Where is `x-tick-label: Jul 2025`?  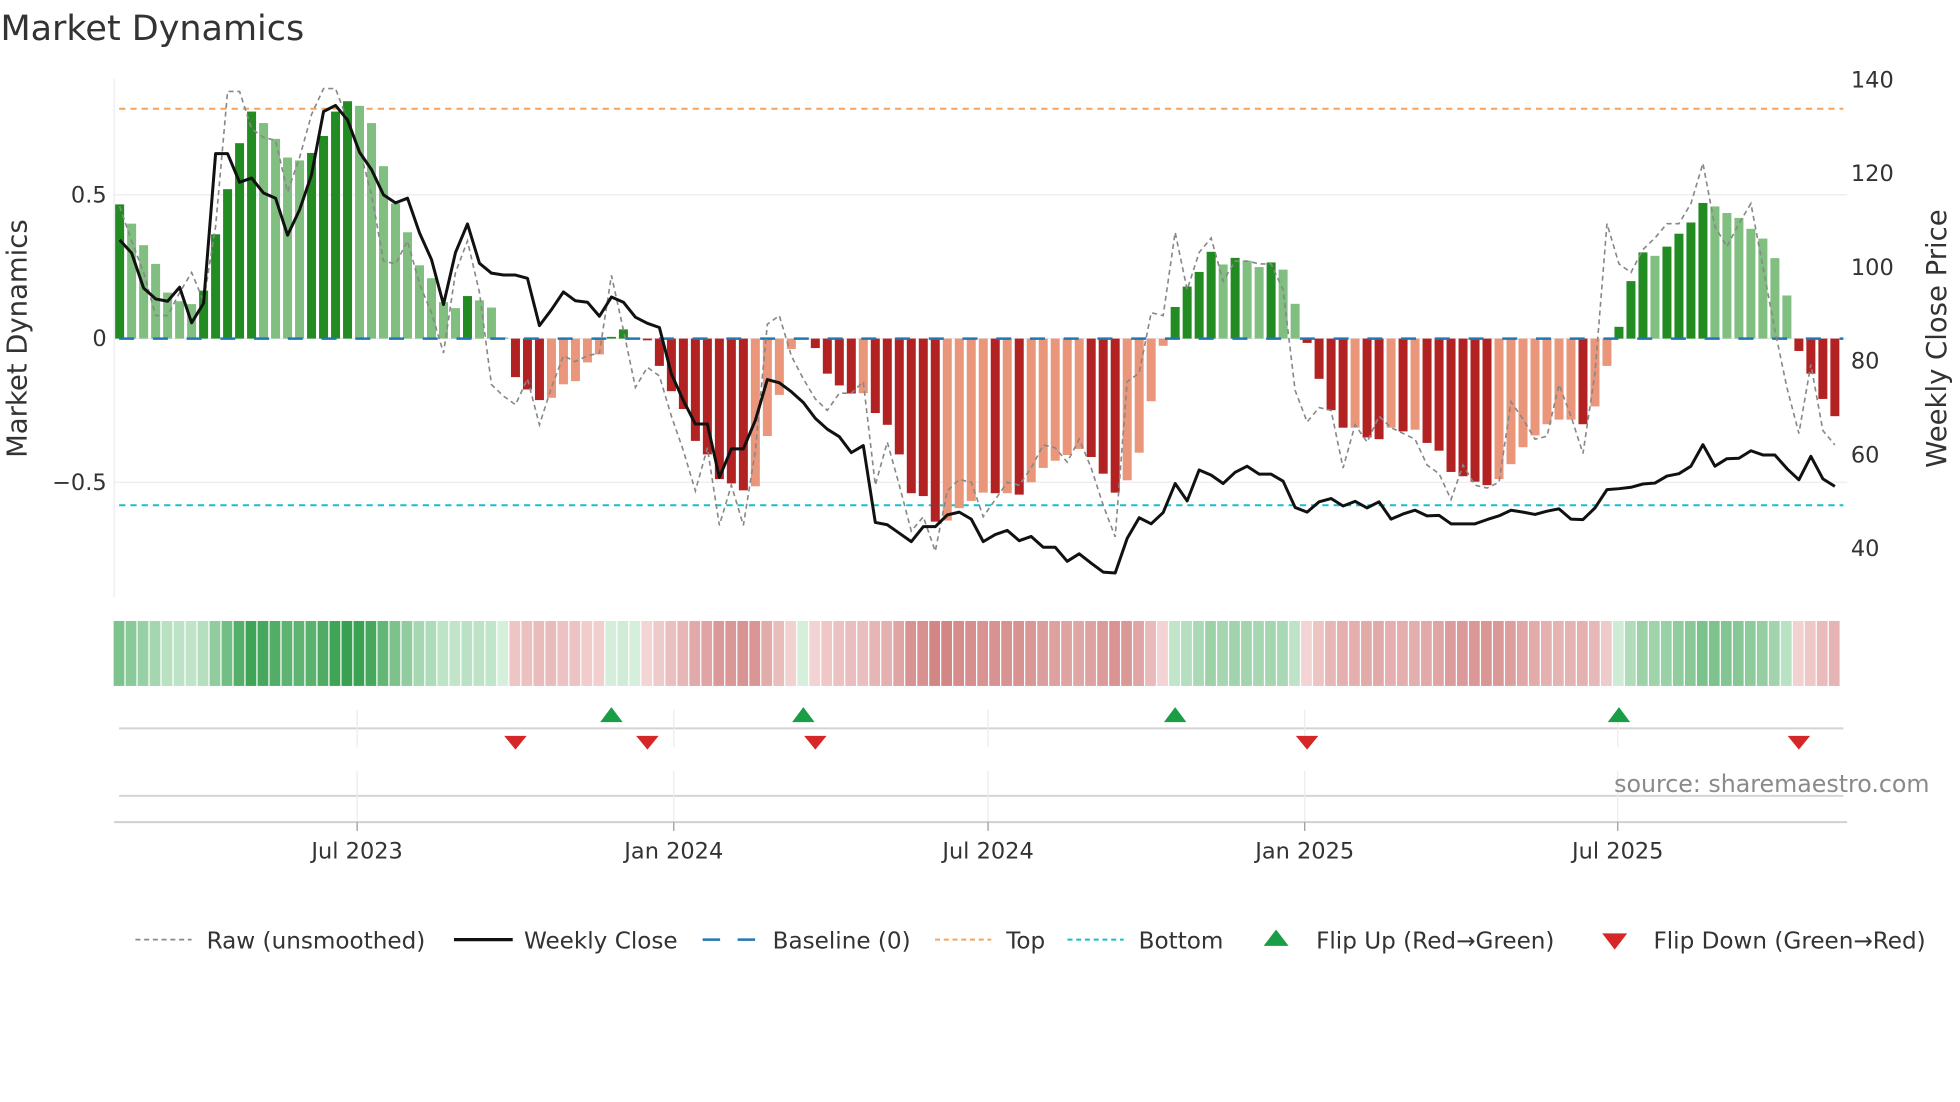 x-tick-label: Jul 2025 is located at coordinates (1616, 851).